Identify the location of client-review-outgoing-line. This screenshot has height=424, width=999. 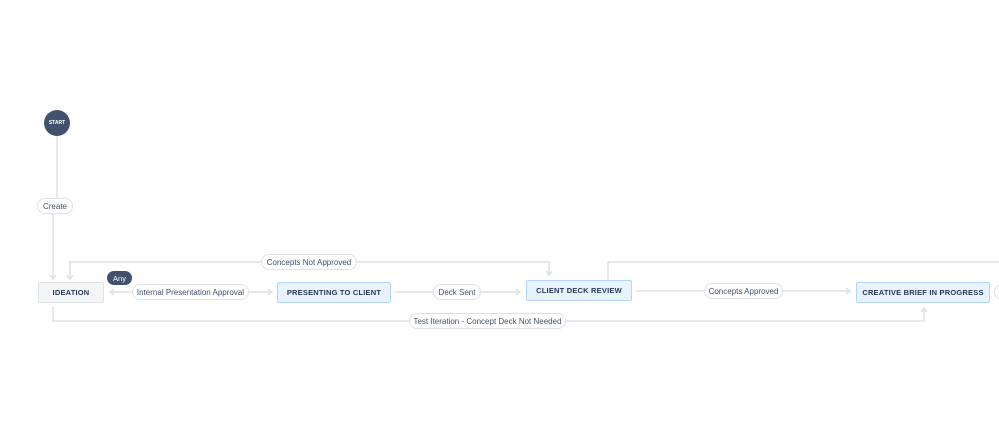
(803, 270).